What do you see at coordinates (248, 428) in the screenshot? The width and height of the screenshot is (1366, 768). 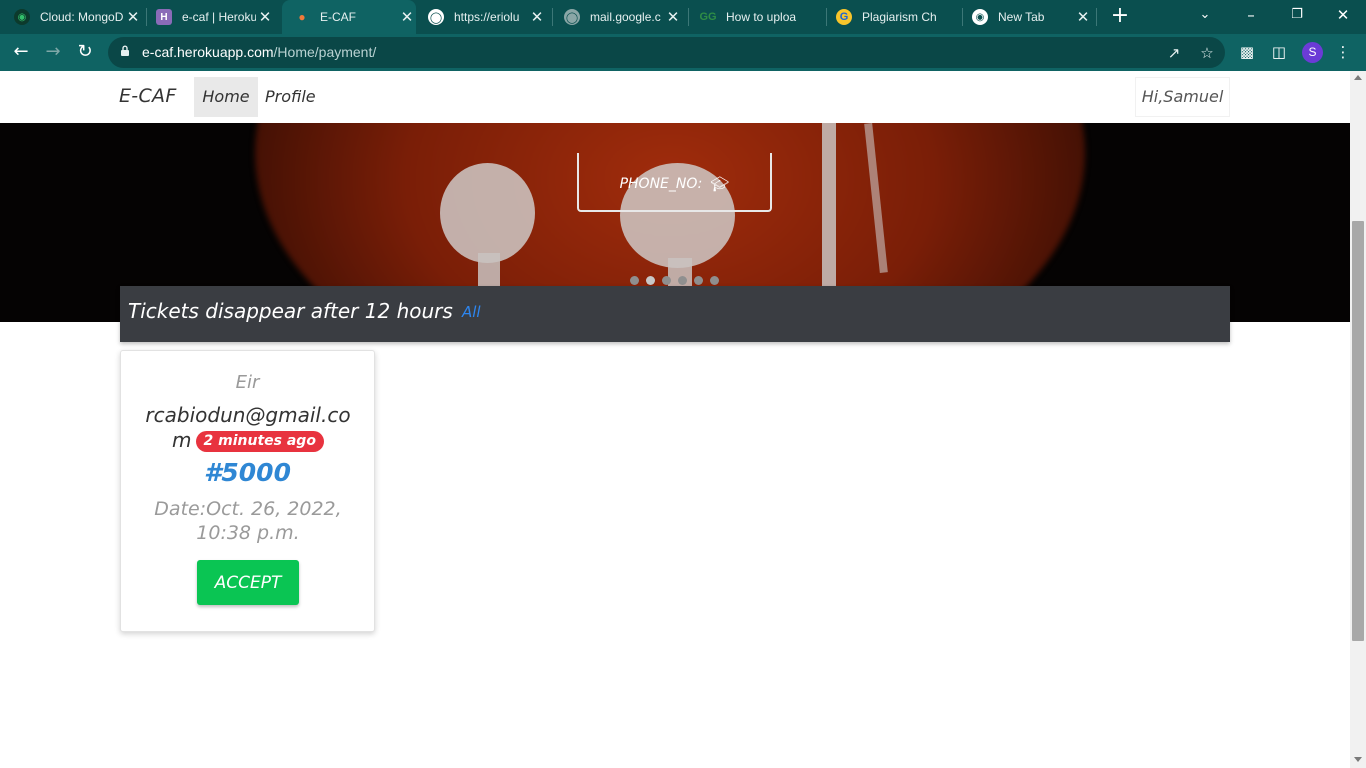 I see `customer-email-line: rcabiodun@gmail.com 2 minutes ago` at bounding box center [248, 428].